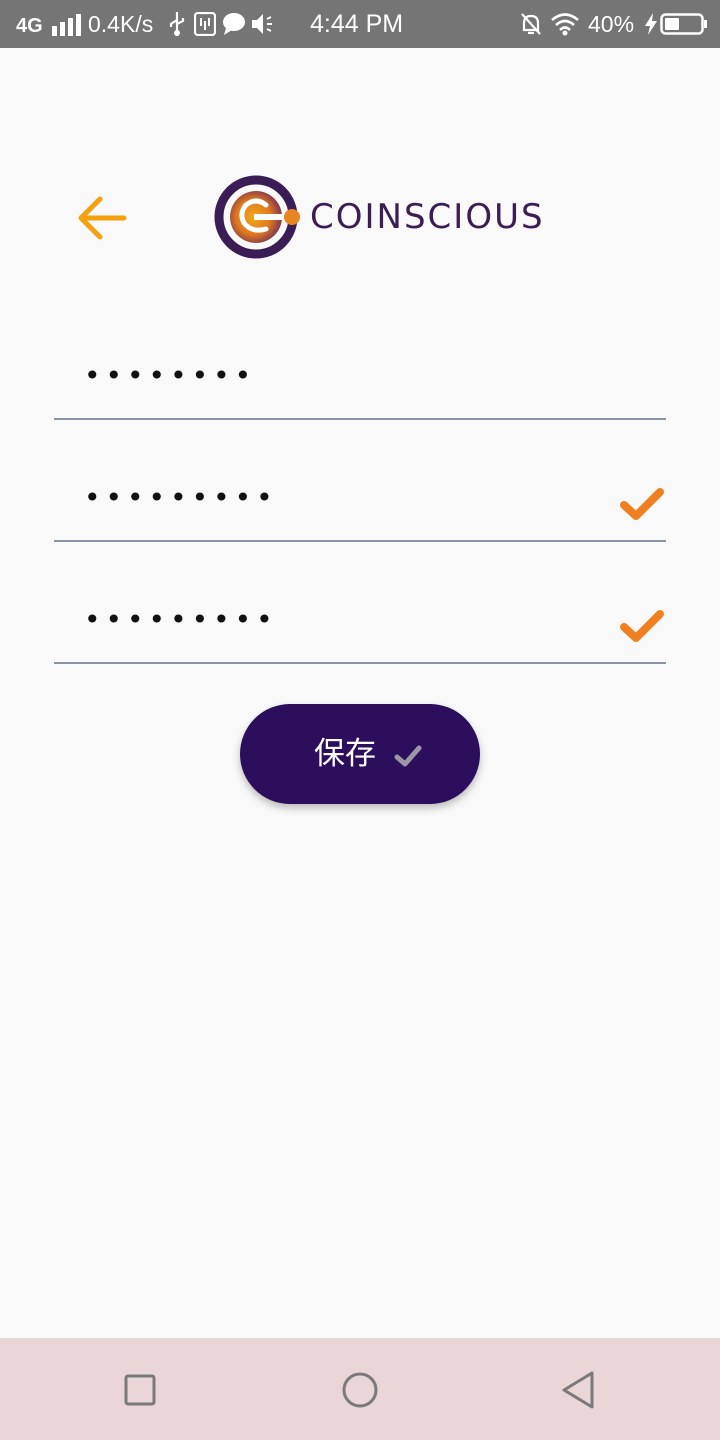 The width and height of the screenshot is (720, 1440). Describe the element at coordinates (262, 24) in the screenshot. I see `volume-icon` at that location.